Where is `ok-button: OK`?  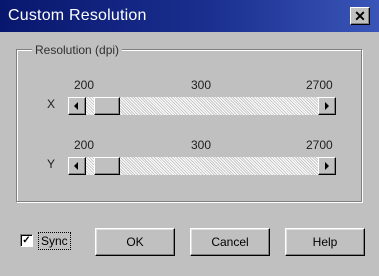
ok-button: OK is located at coordinates (135, 242).